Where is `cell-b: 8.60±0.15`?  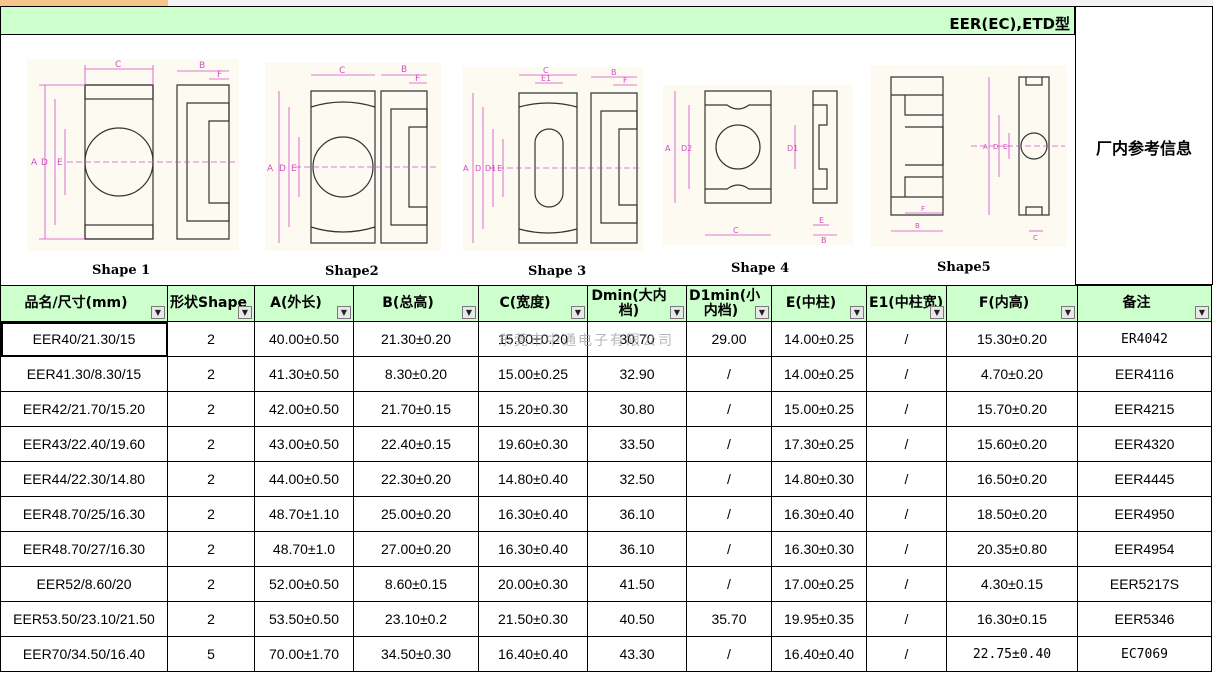
cell-b: 8.60±0.15 is located at coordinates (416, 584).